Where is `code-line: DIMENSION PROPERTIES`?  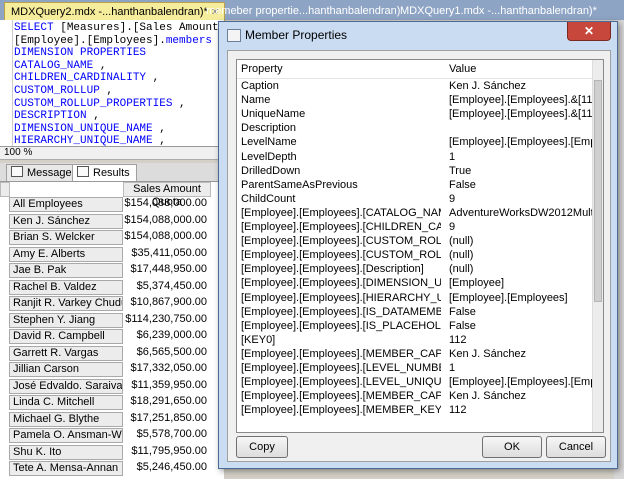
code-line: DIMENSION PROPERTIES is located at coordinates (80, 53).